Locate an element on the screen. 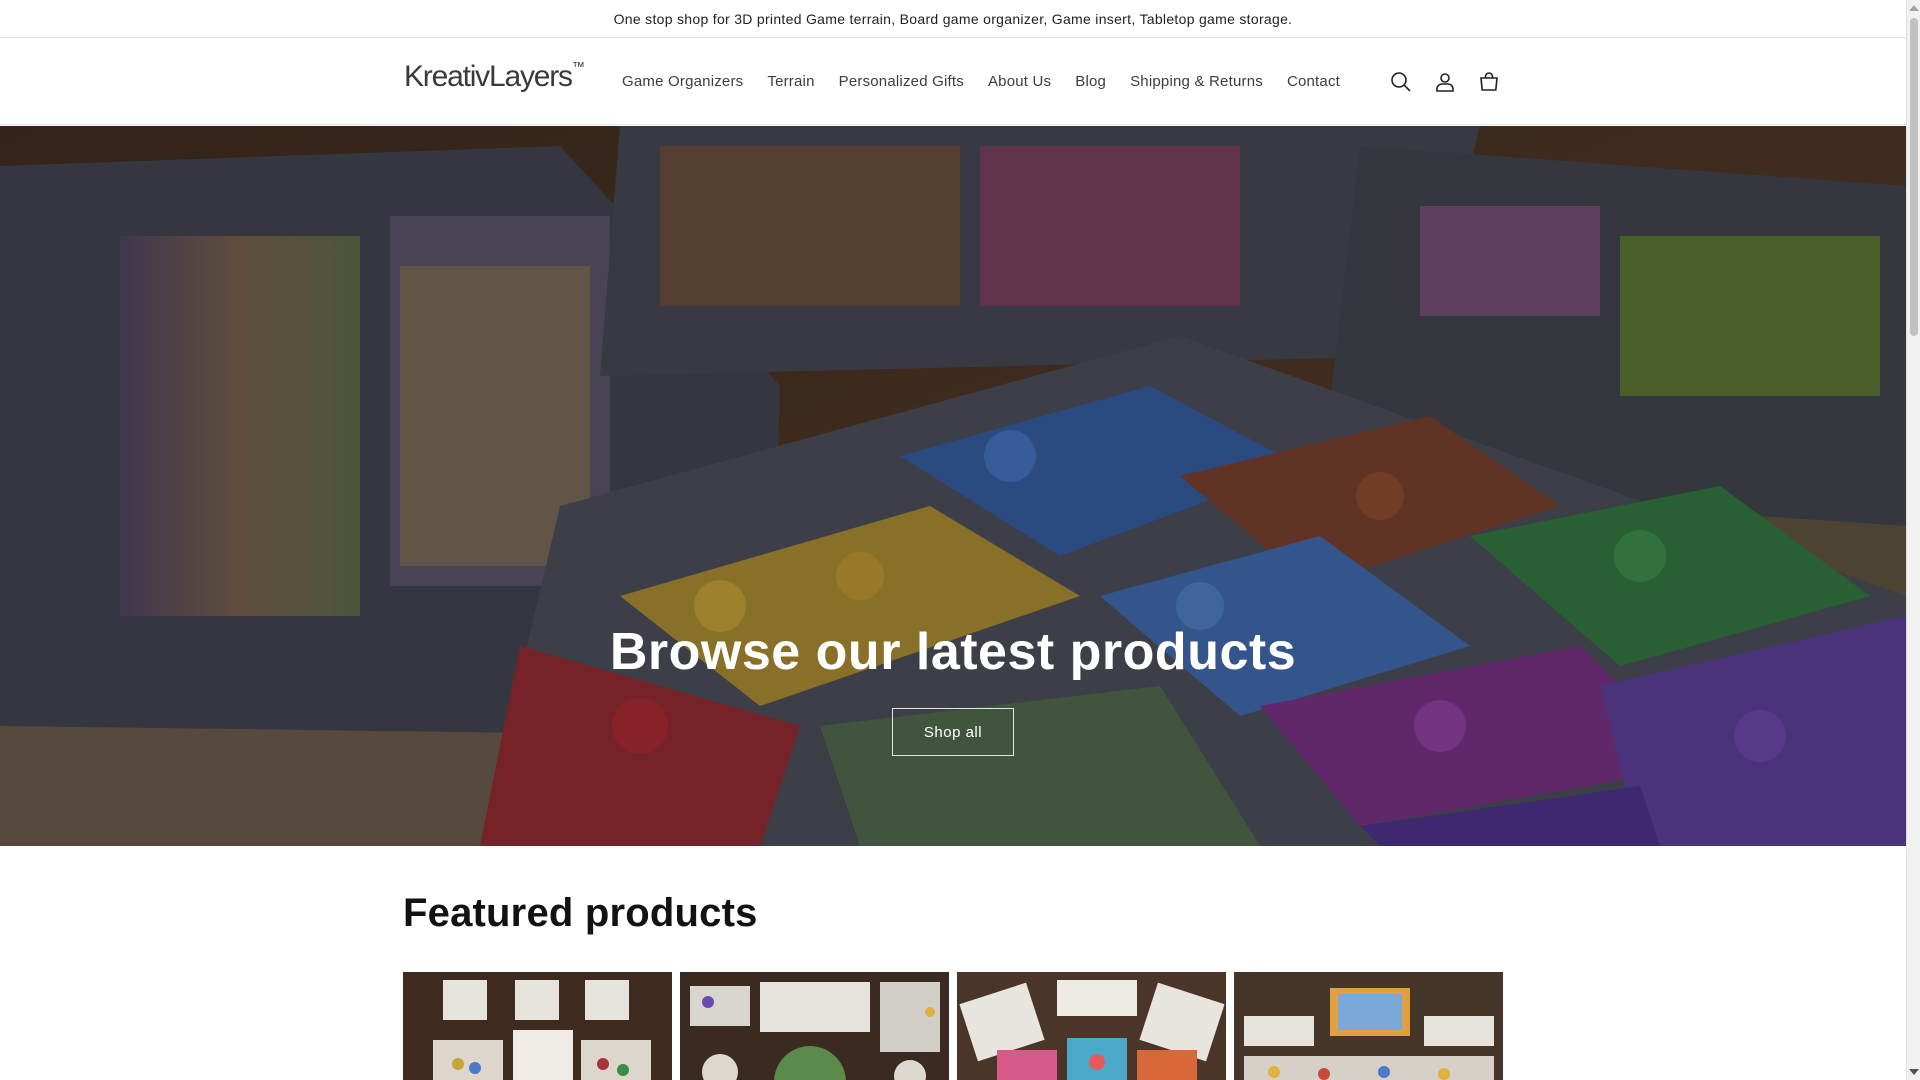 The image size is (1920, 1080). search-icon is located at coordinates (1401, 81).